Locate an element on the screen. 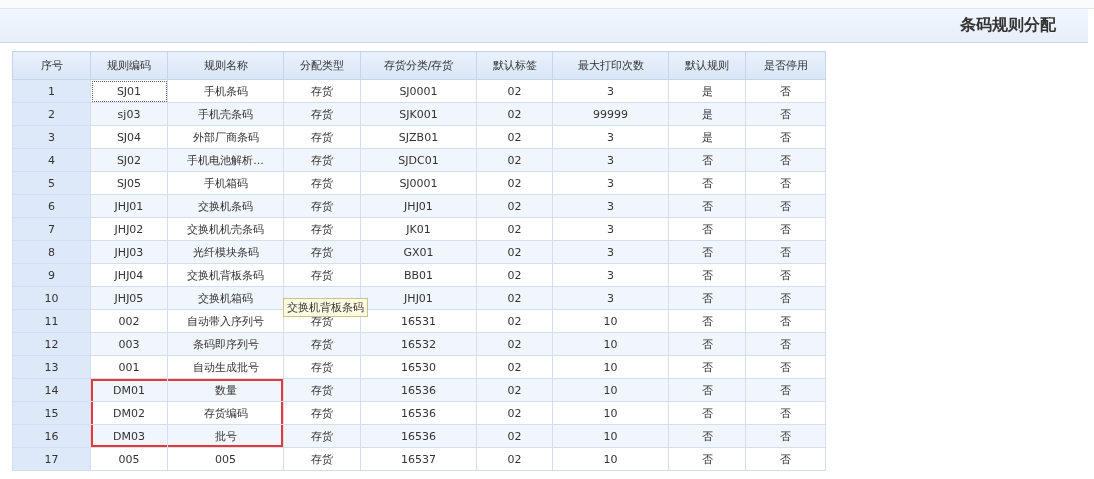 This screenshot has width=1094, height=479. table-cell: 外部厂商条码 is located at coordinates (225, 137).